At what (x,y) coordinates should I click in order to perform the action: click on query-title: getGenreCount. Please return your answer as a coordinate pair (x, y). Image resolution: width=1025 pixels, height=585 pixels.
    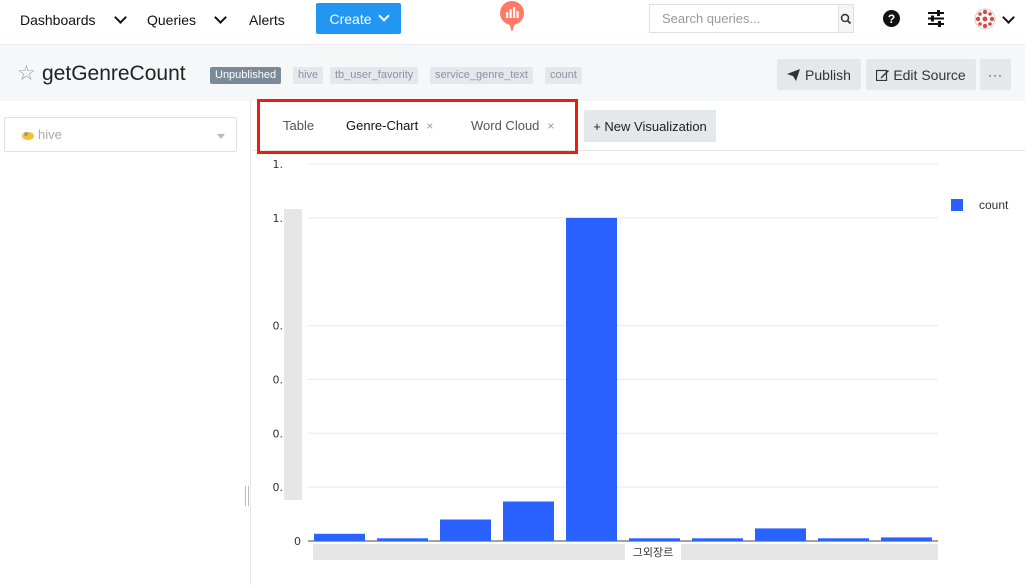
    Looking at the image, I should click on (114, 74).